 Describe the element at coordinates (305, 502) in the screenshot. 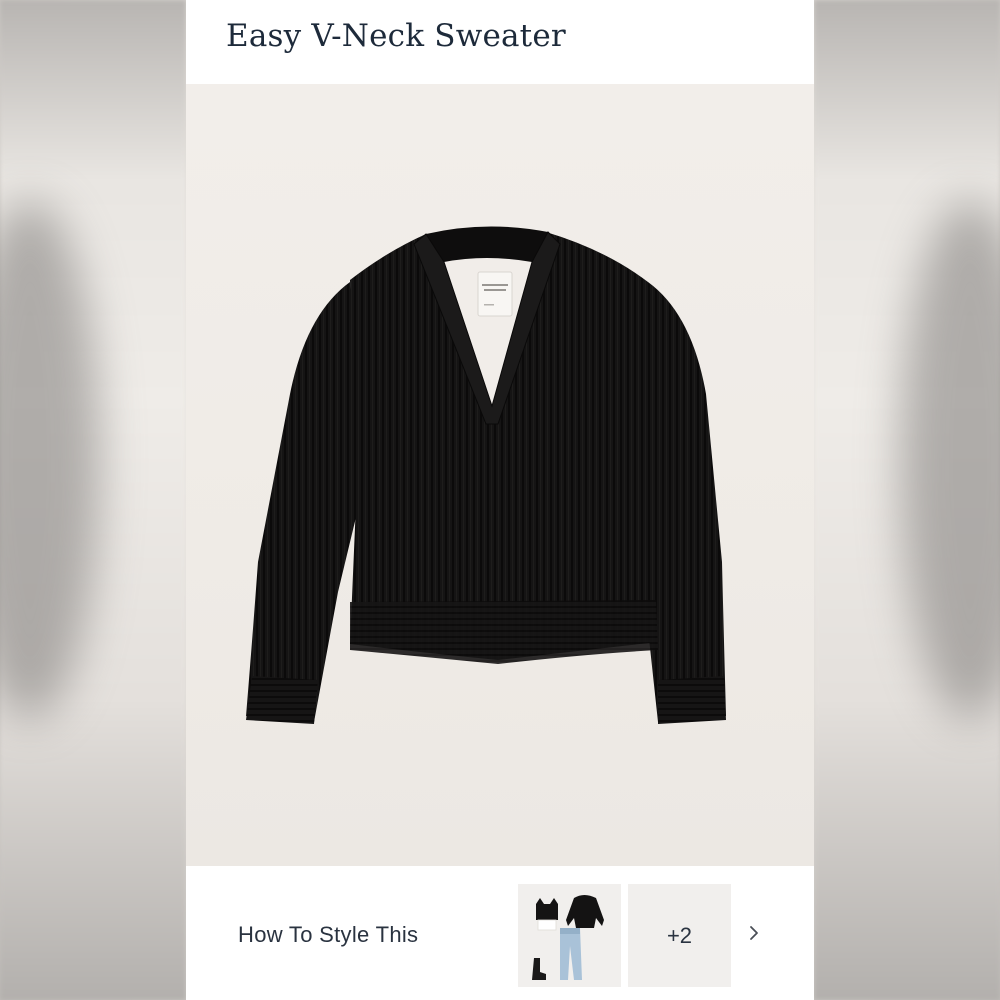

I see `left-sleeve` at that location.